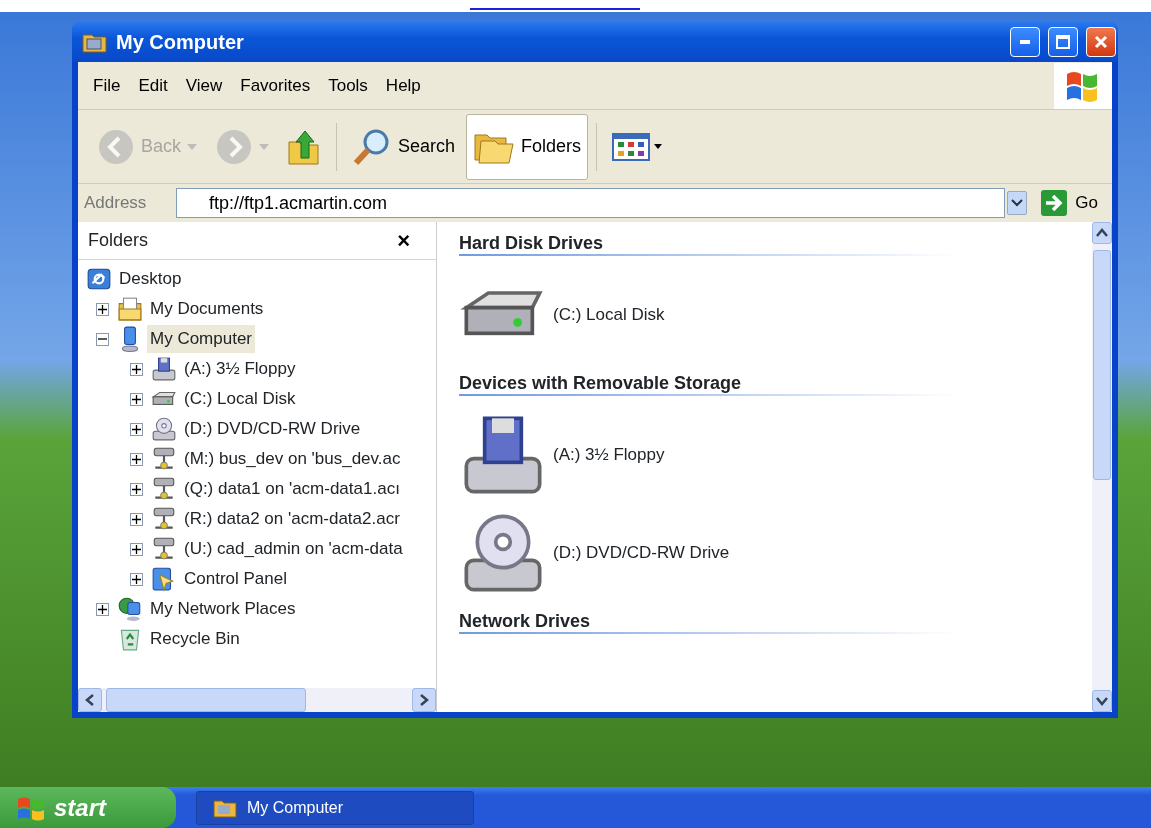 This screenshot has width=1151, height=828. What do you see at coordinates (195, 639) in the screenshot?
I see `tree-item: Recycle Bin` at bounding box center [195, 639].